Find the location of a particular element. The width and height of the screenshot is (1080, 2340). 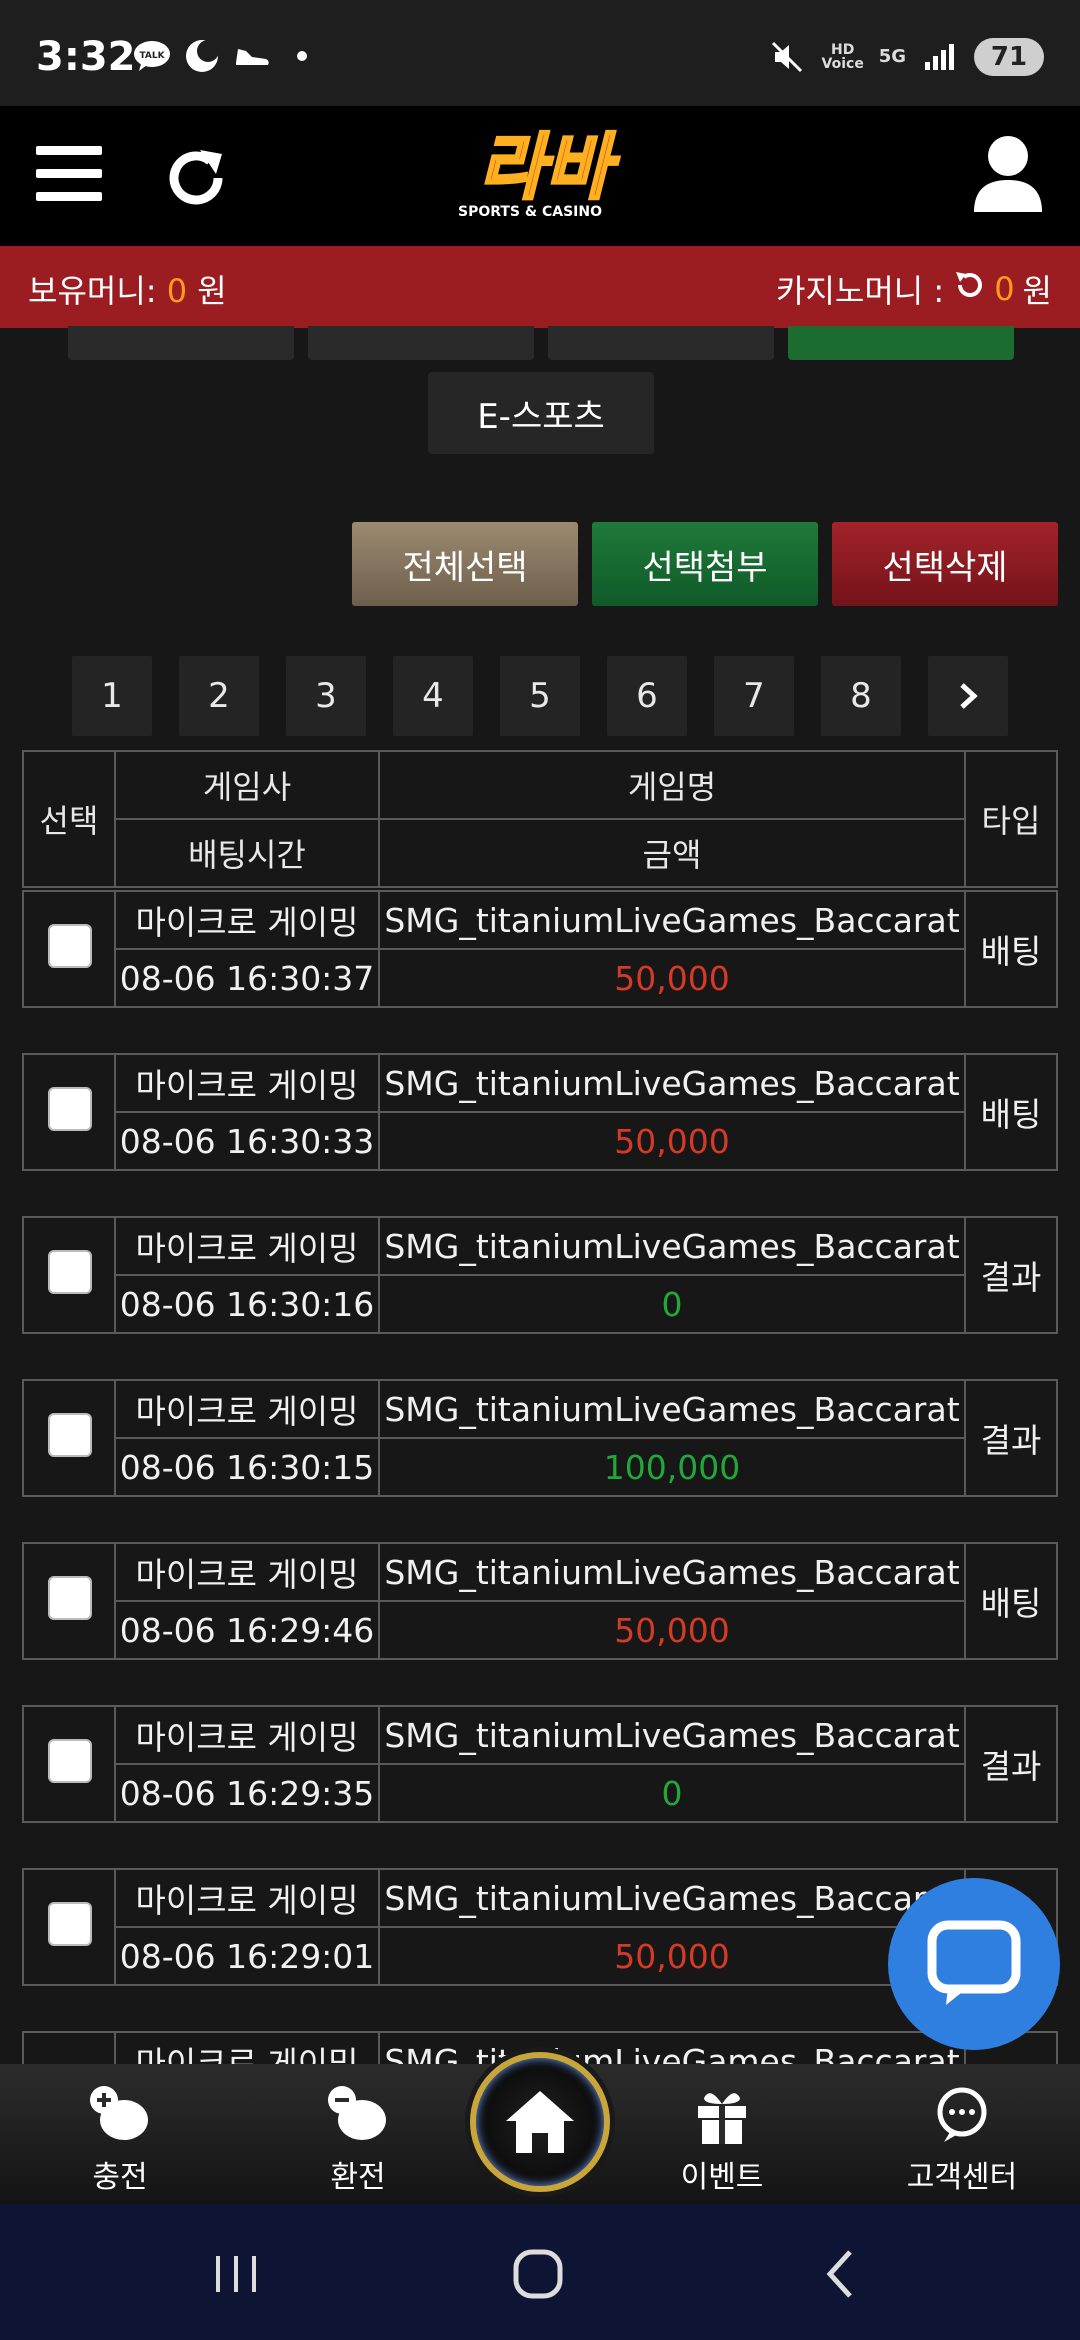

shoe-icon is located at coordinates (252, 56).